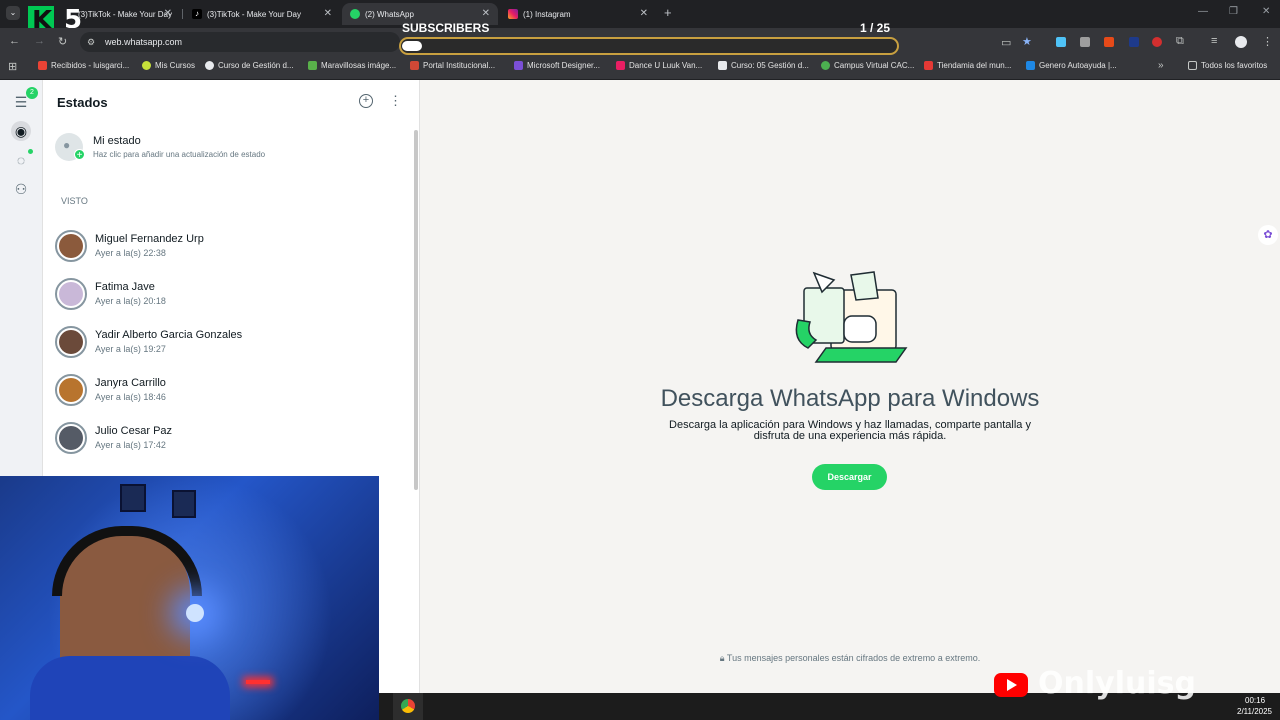  I want to click on star-icon: ★, so click(1027, 41).